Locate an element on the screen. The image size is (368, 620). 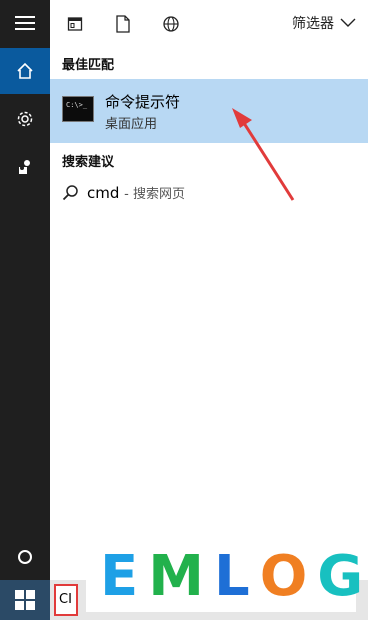
settings-button is located at coordinates (25, 119).